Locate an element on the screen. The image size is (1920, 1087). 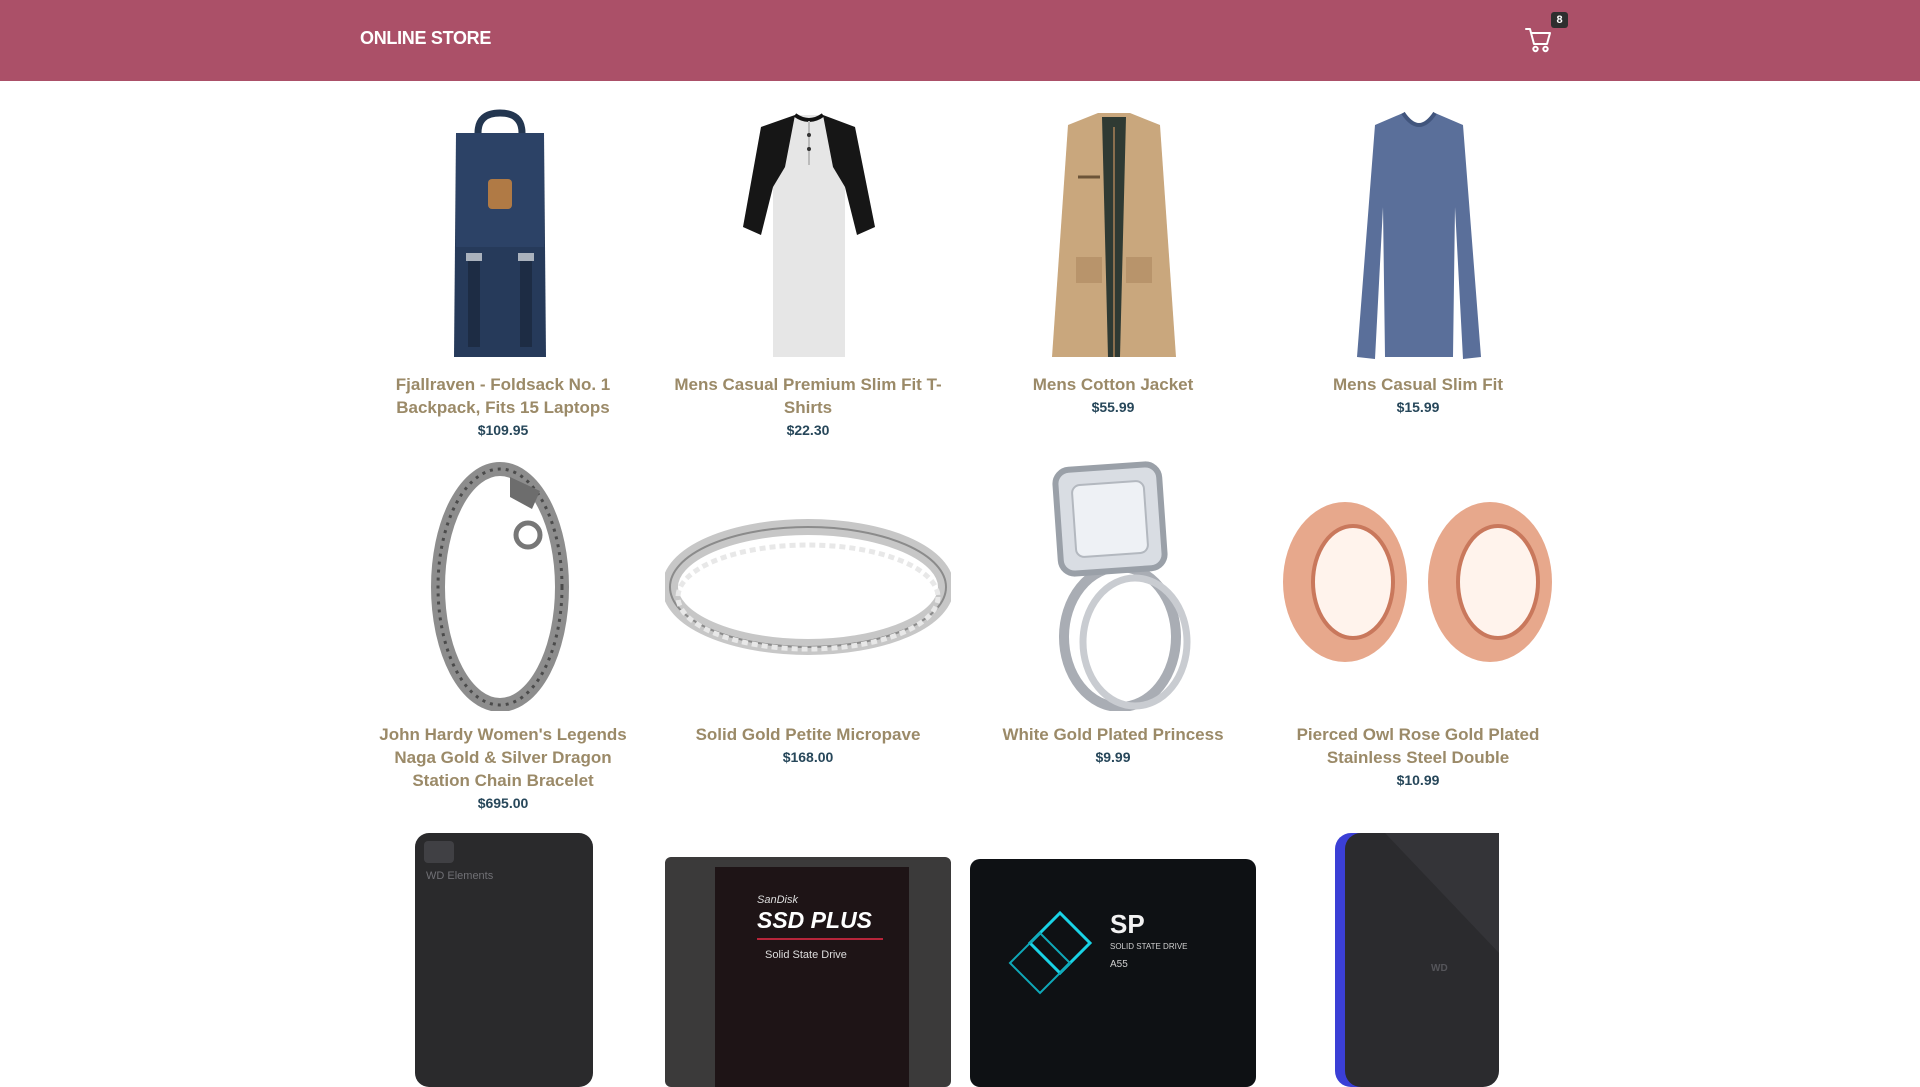
product-card: WD is located at coordinates (1418, 960).